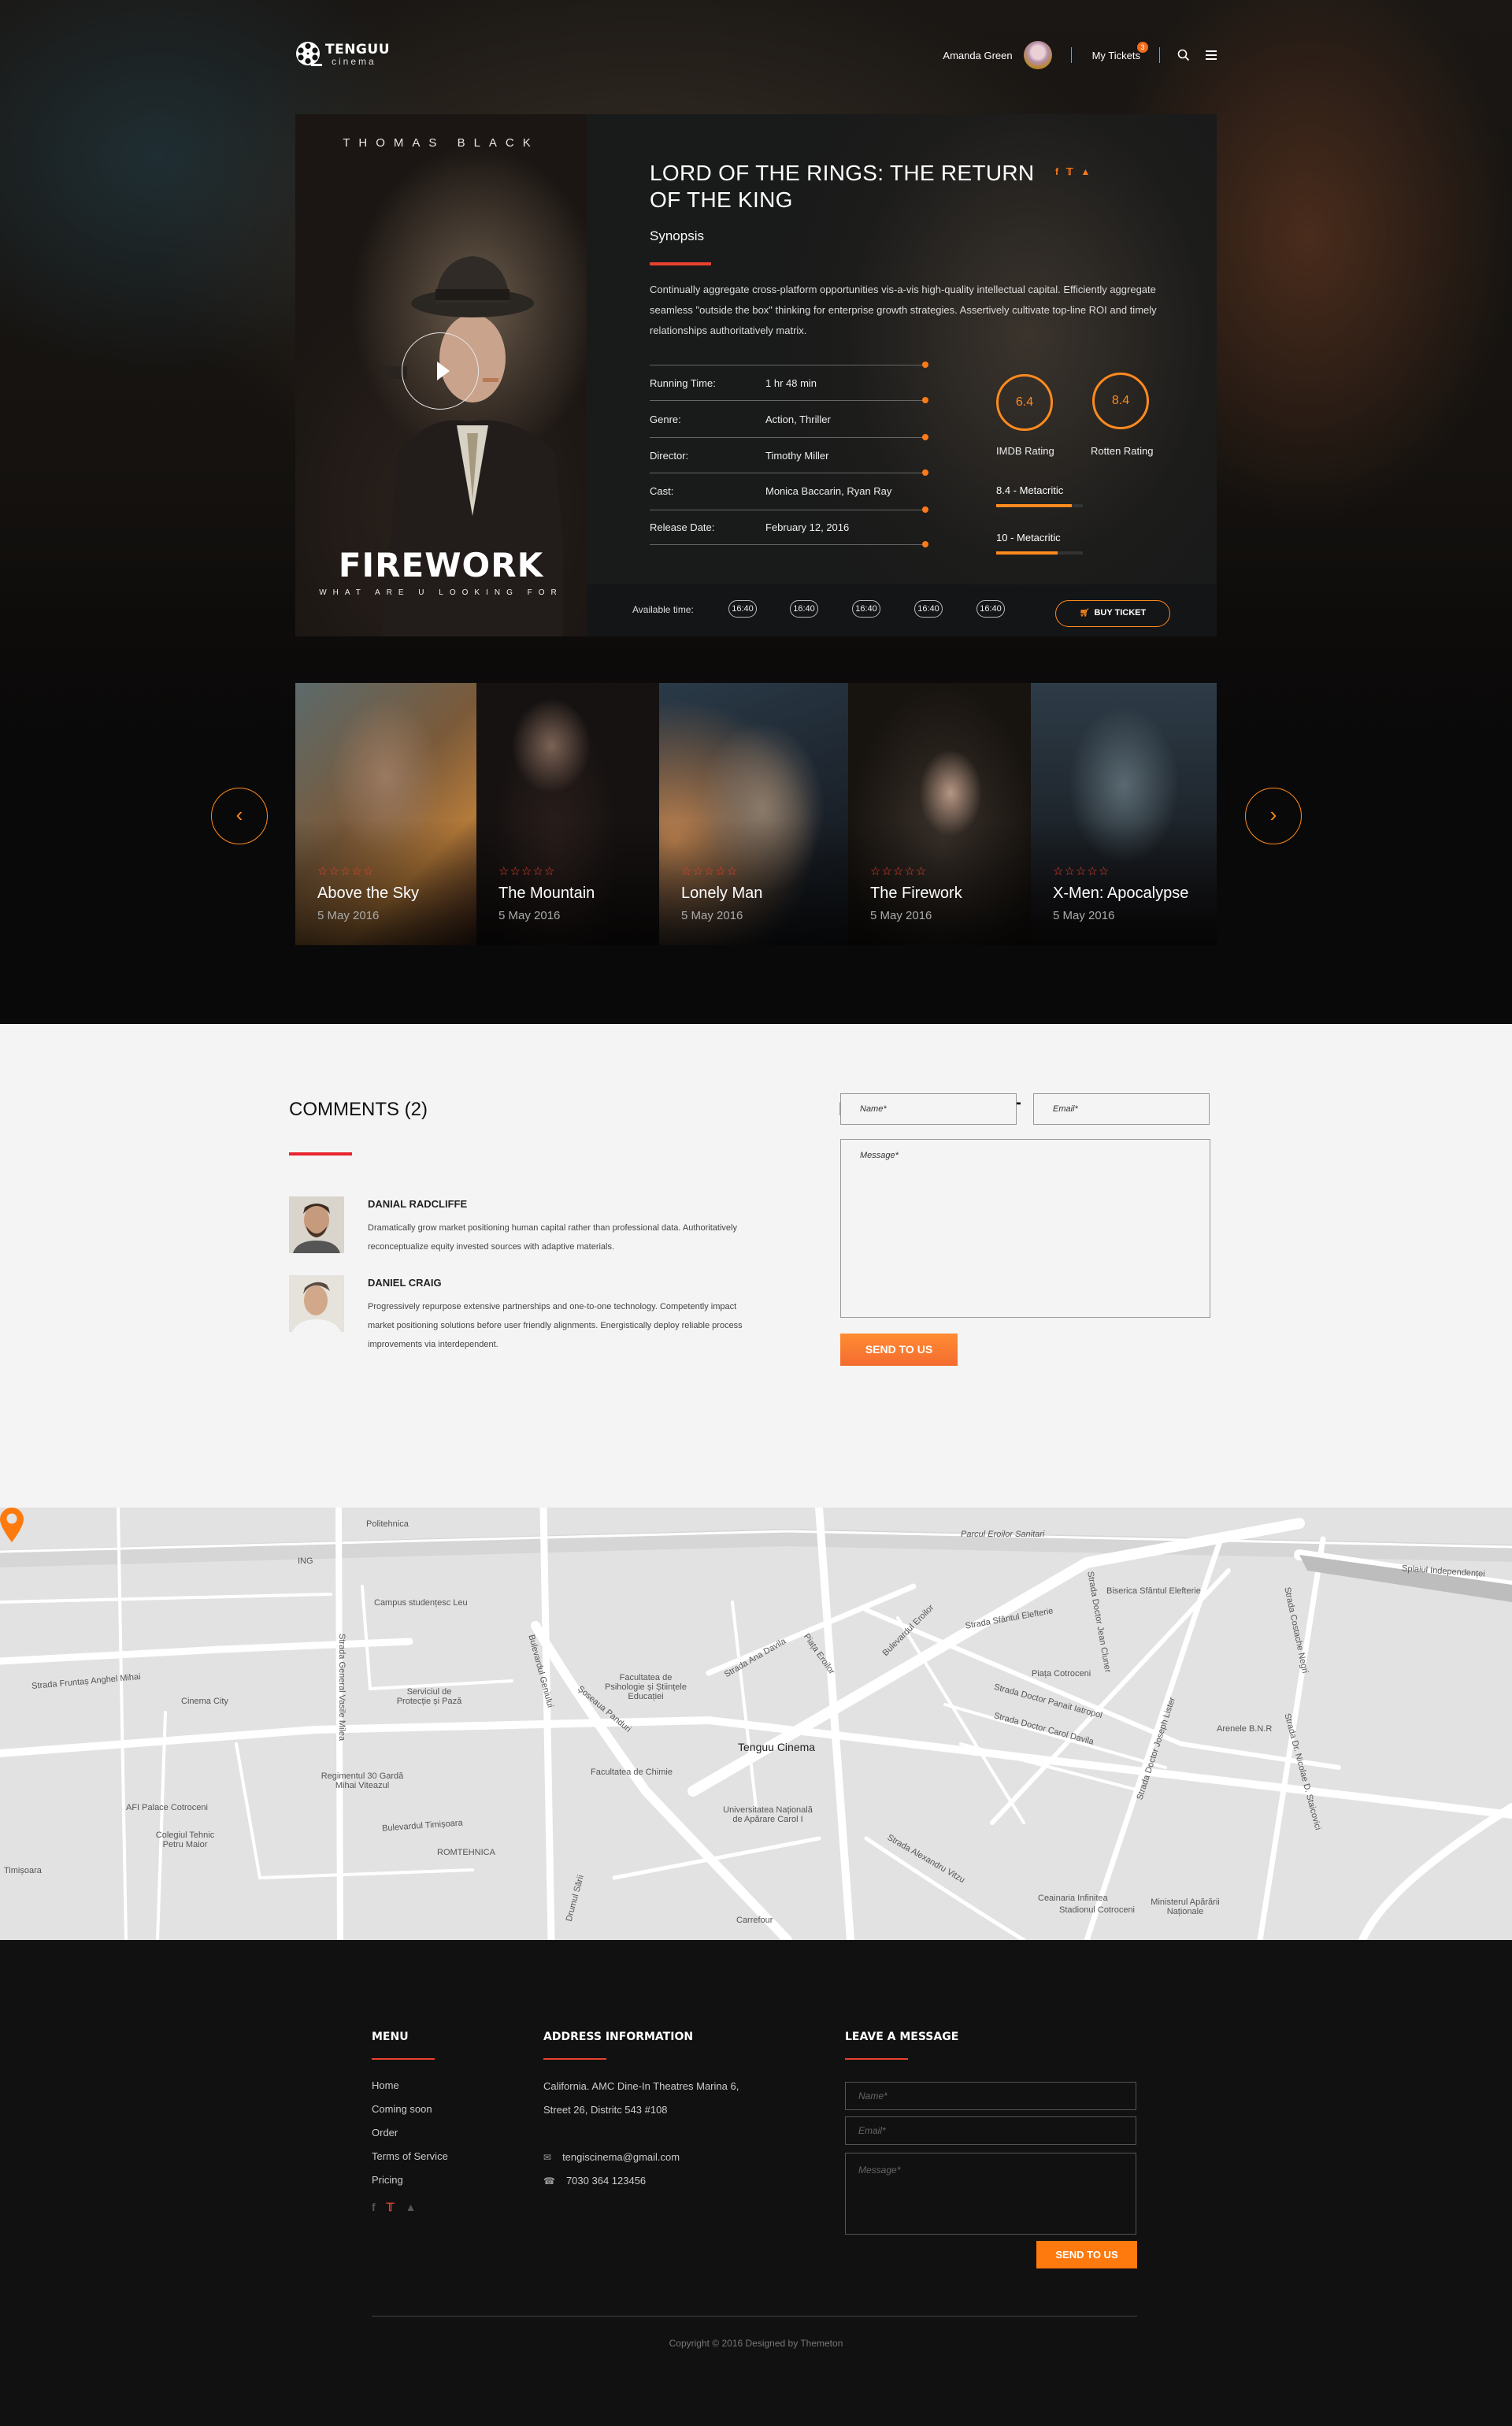 This screenshot has width=1512, height=2426. I want to click on footer-name-input: Name*, so click(990, 2096).